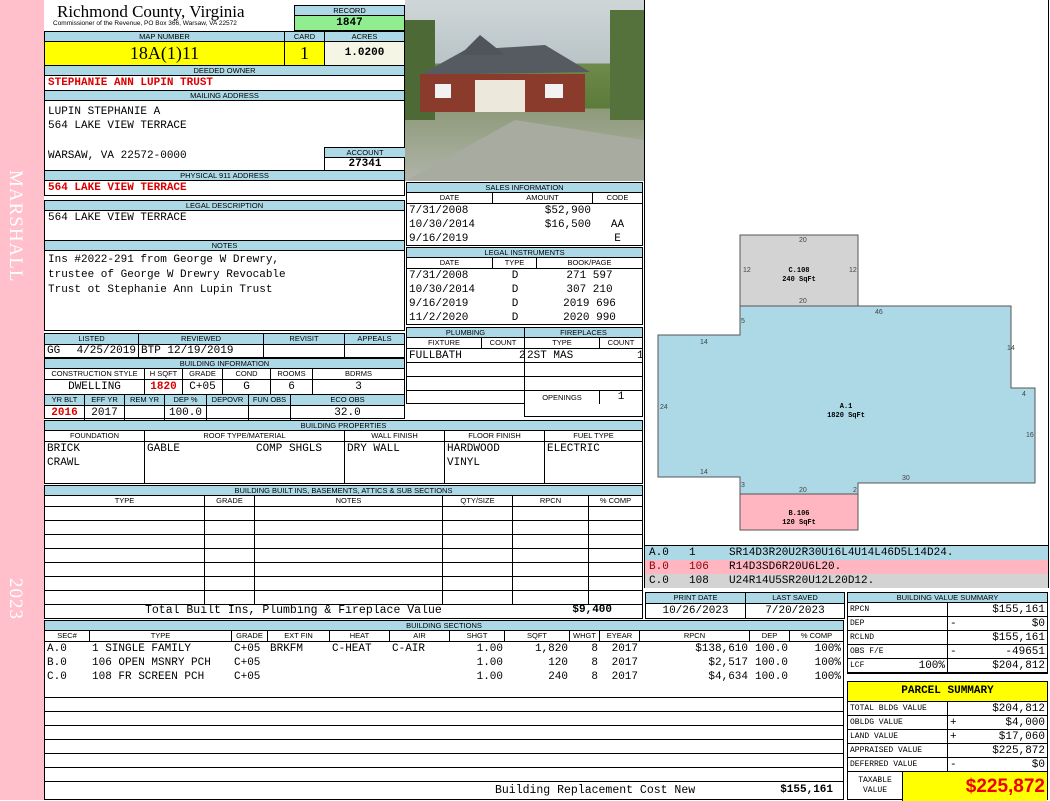 This screenshot has width=1050, height=801. I want to click on parcel-row: DEFERRED VALUE - $0, so click(947, 765).